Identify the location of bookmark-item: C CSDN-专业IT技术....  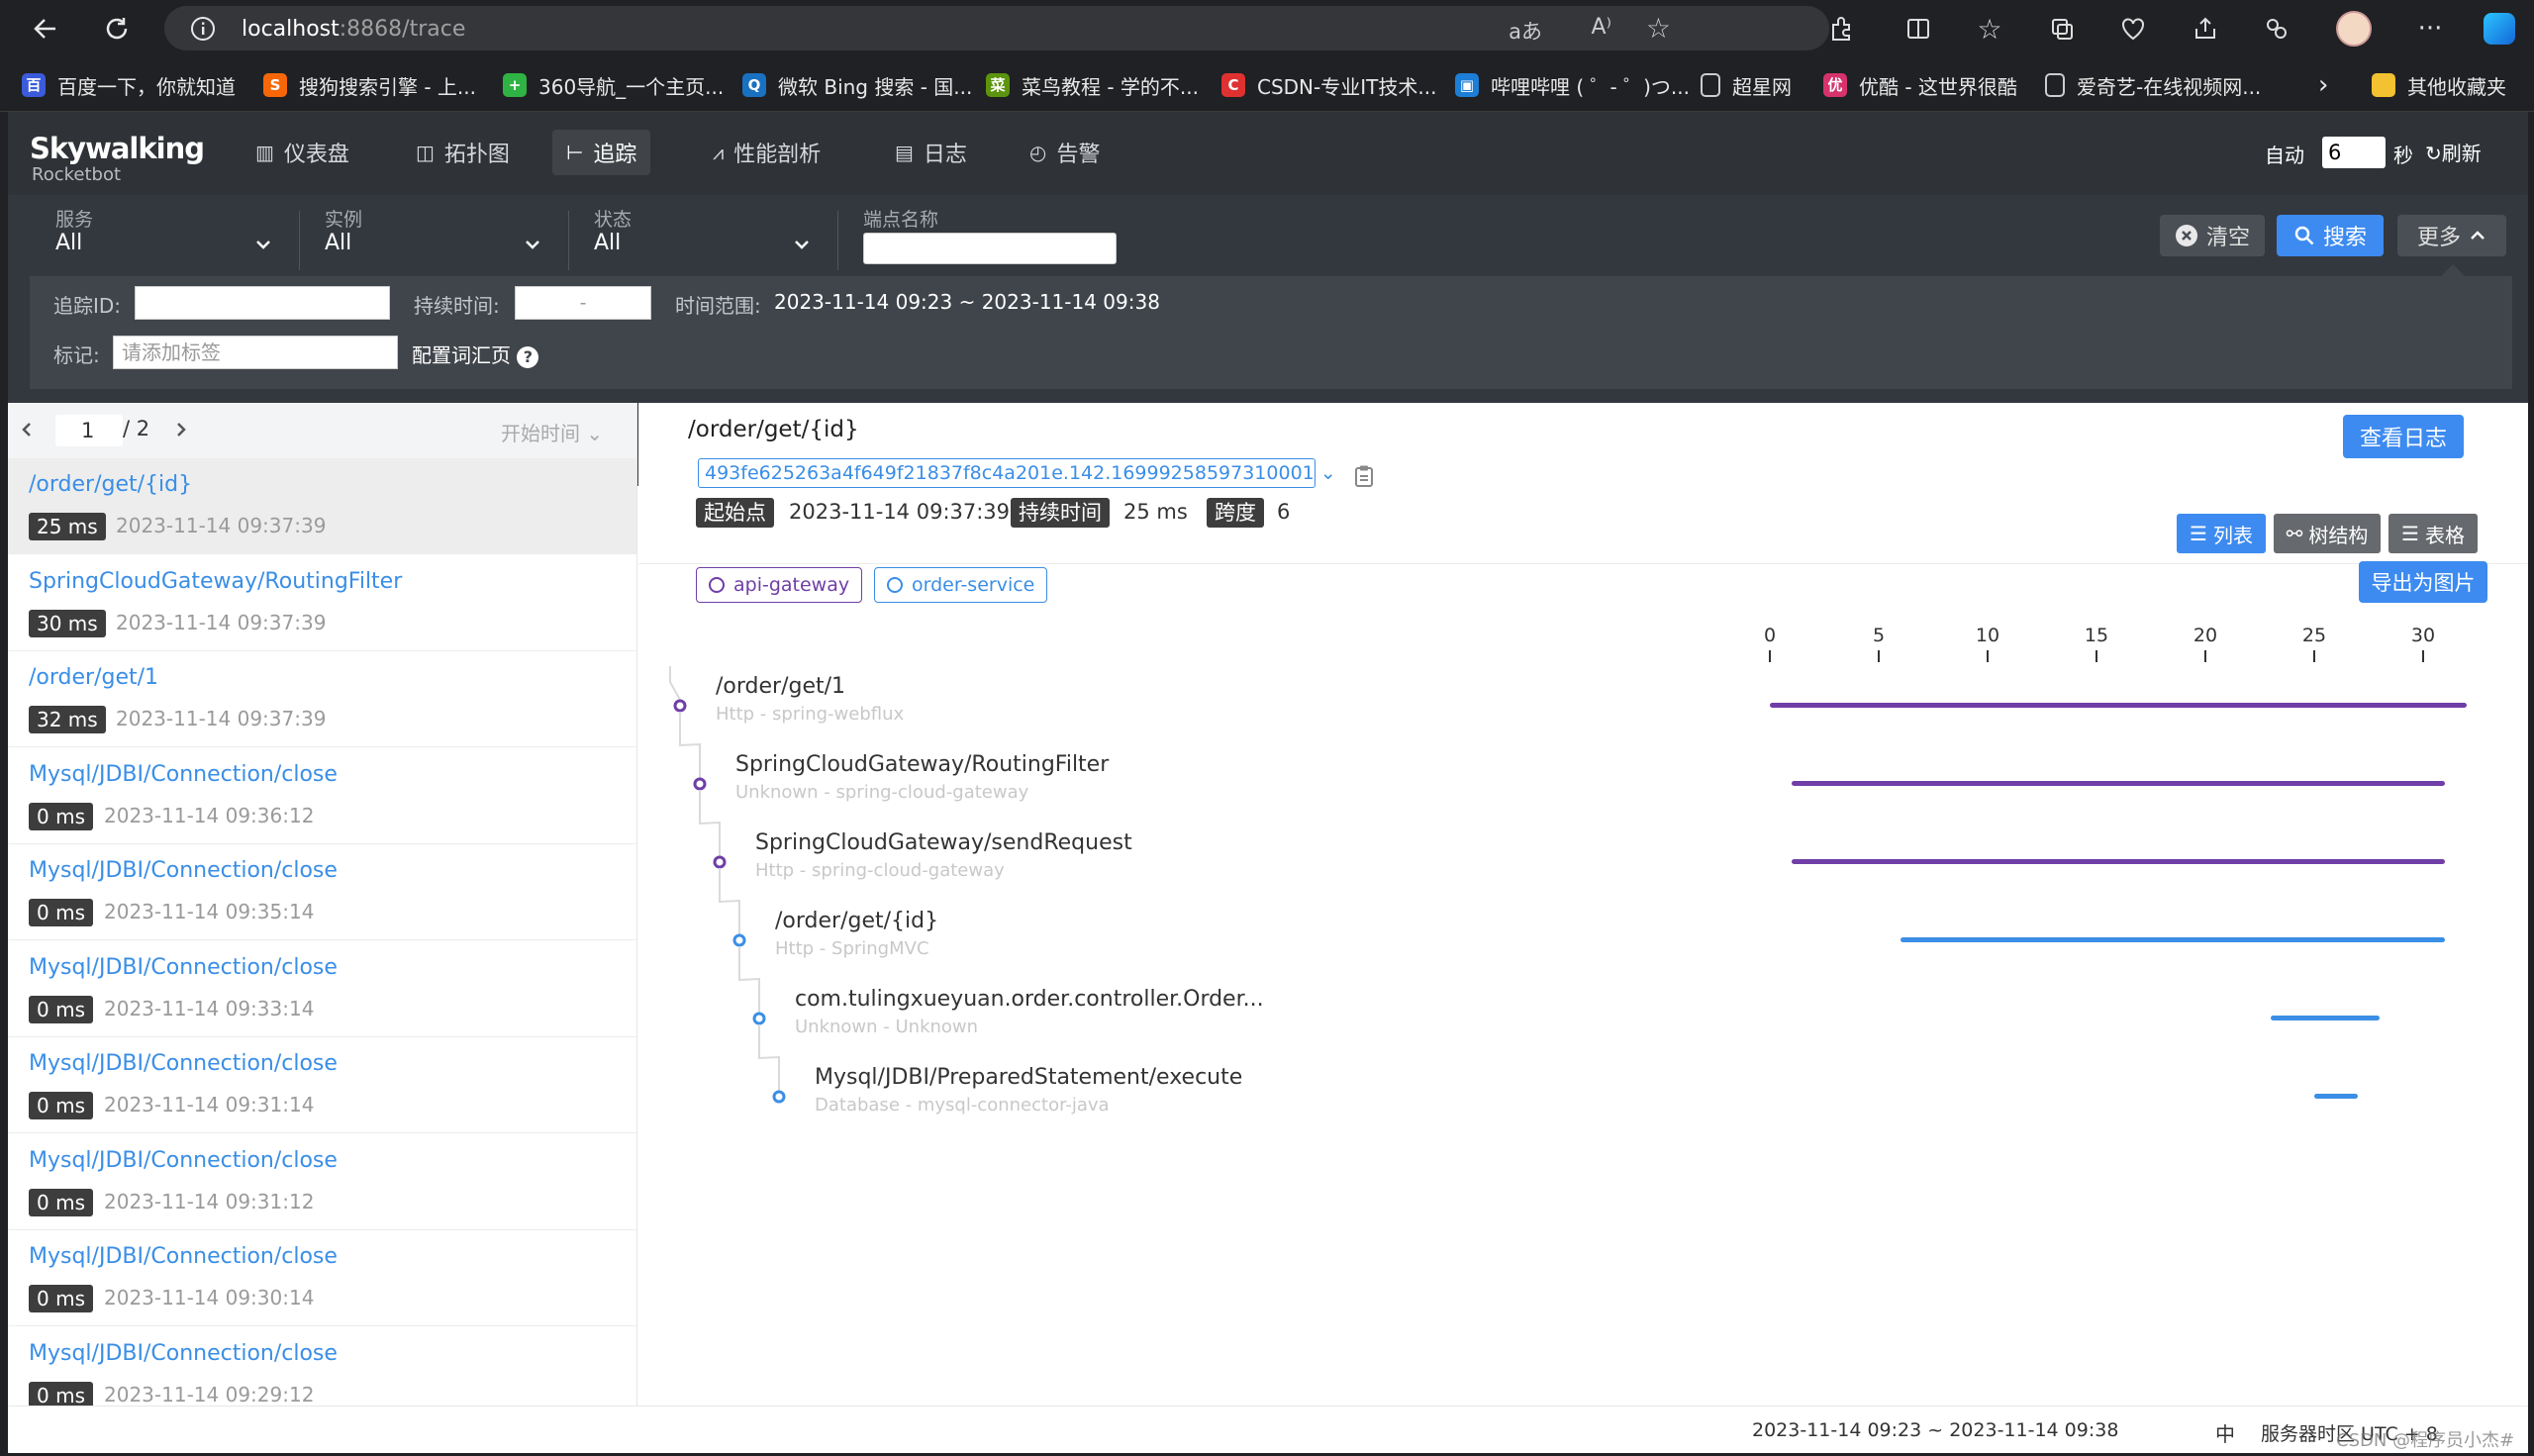
(1328, 85).